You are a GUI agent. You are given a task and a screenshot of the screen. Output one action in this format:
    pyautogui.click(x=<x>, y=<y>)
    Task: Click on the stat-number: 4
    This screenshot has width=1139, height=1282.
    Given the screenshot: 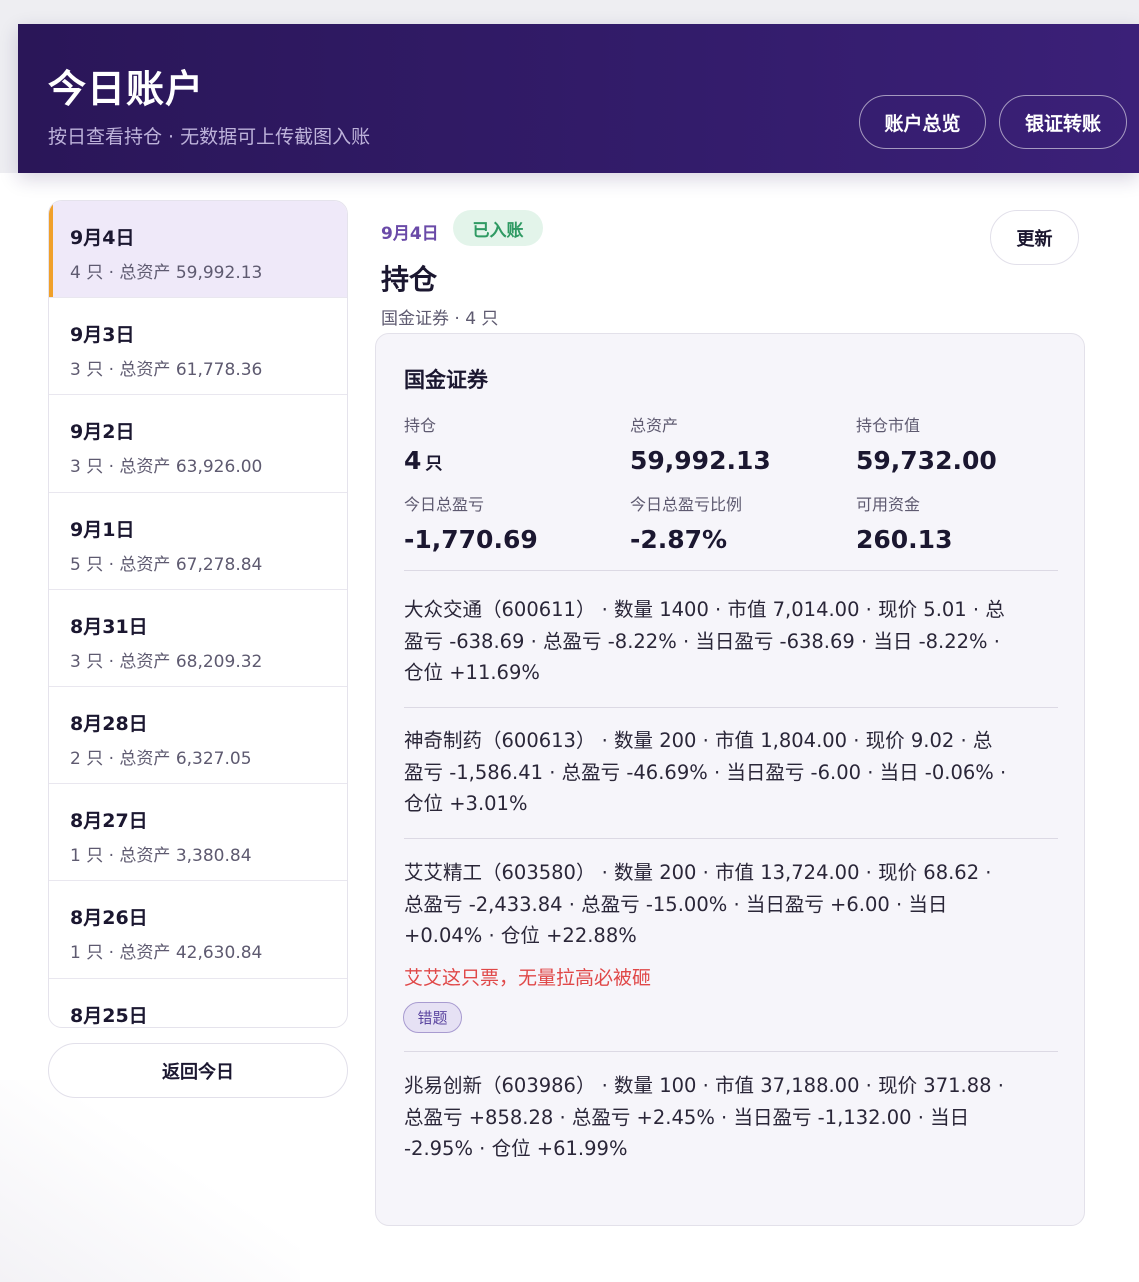 What is the action you would take?
    pyautogui.click(x=413, y=460)
    